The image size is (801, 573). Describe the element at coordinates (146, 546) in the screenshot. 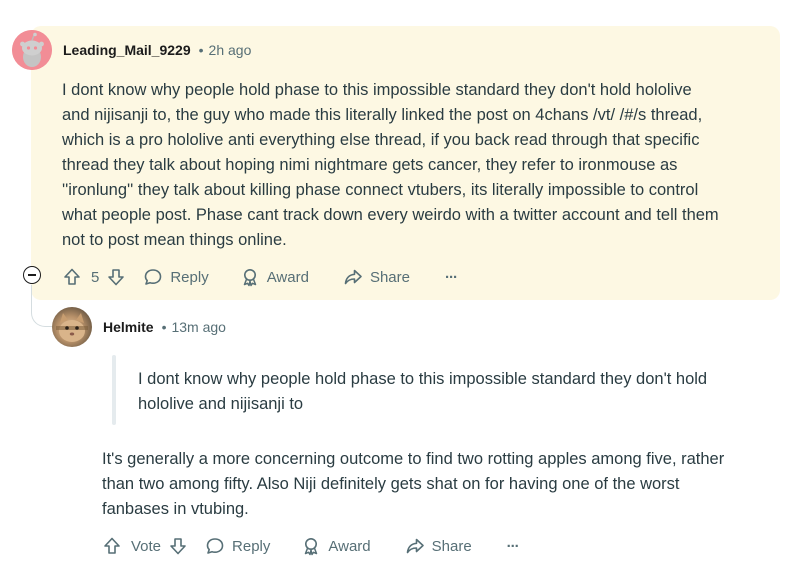

I see `vote-label: Vote` at that location.